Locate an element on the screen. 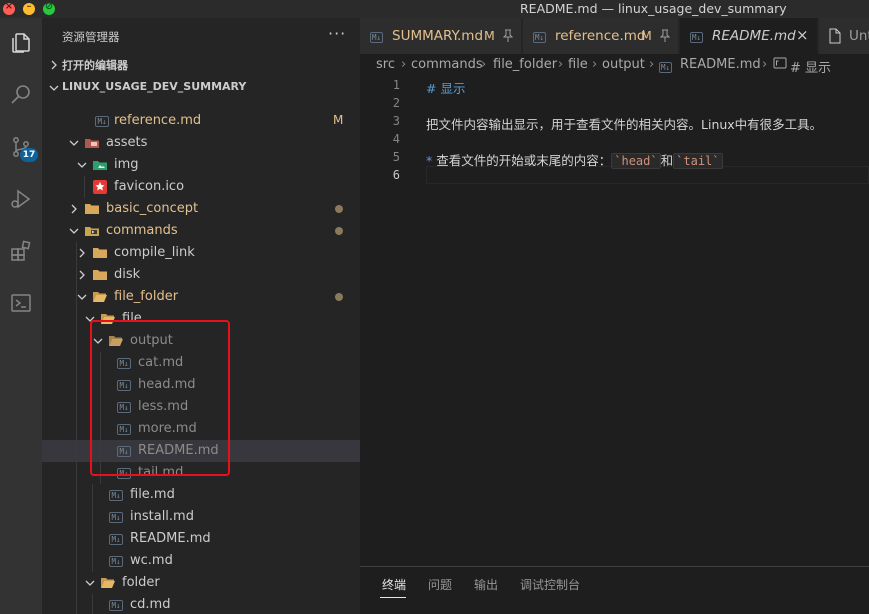  close-window-button: × is located at coordinates (9, 8).